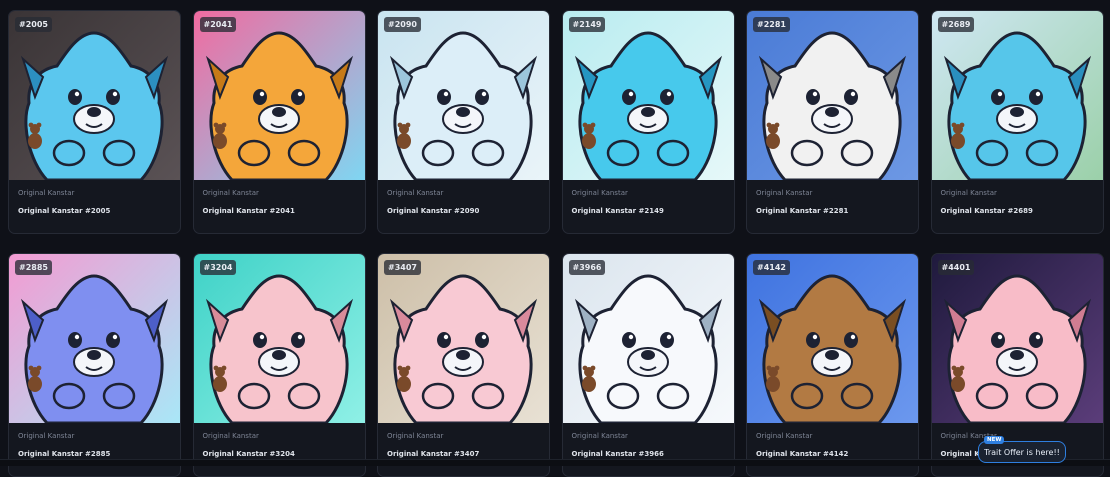 This screenshot has width=1110, height=477. What do you see at coordinates (402, 267) in the screenshot?
I see `token-id-badge: #3407` at bounding box center [402, 267].